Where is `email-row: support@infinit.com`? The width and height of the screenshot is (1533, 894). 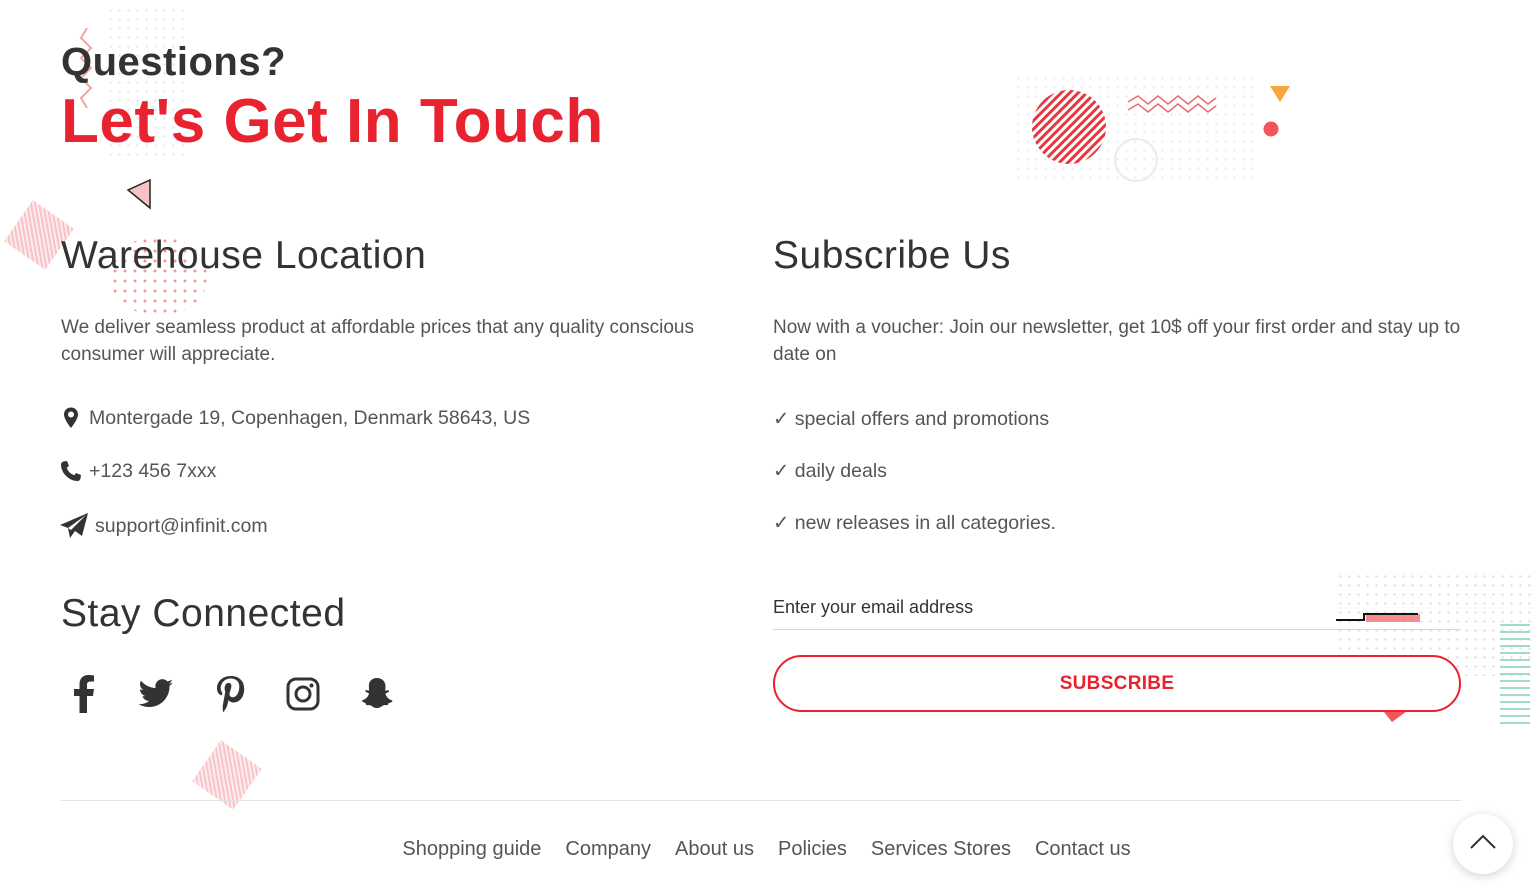
email-row: support@infinit.com is located at coordinates (163, 526).